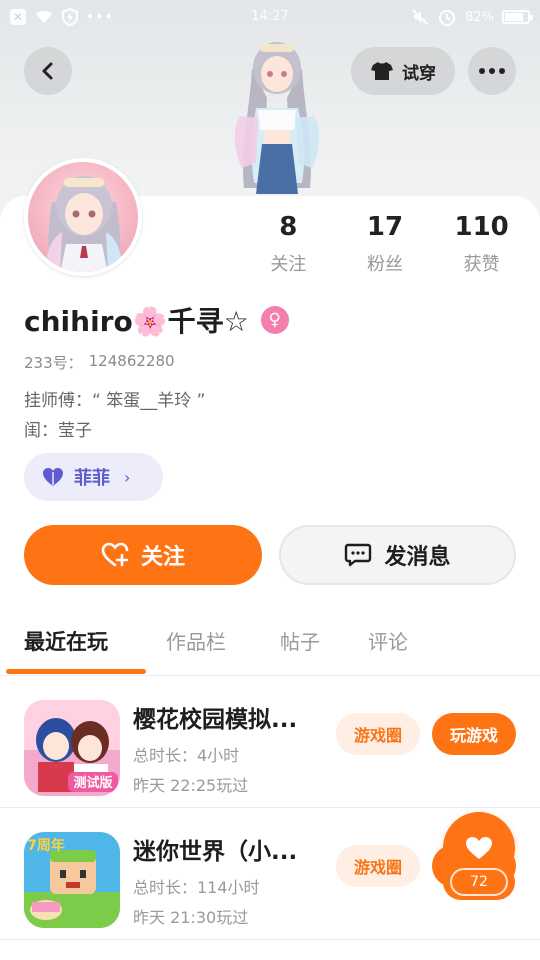  I want to click on tag-label: 菲菲, so click(92, 478).